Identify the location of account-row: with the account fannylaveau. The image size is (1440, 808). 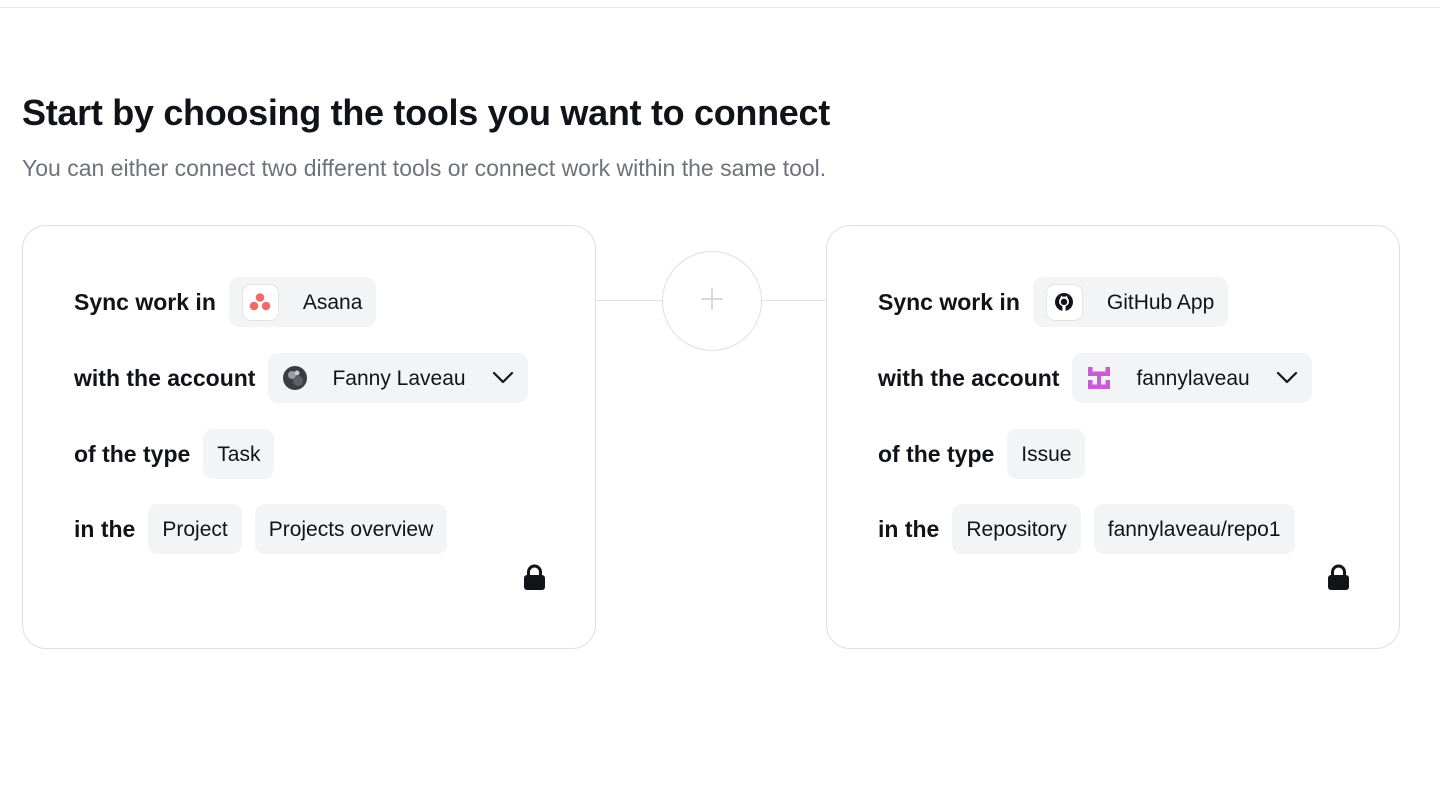
(1101, 378).